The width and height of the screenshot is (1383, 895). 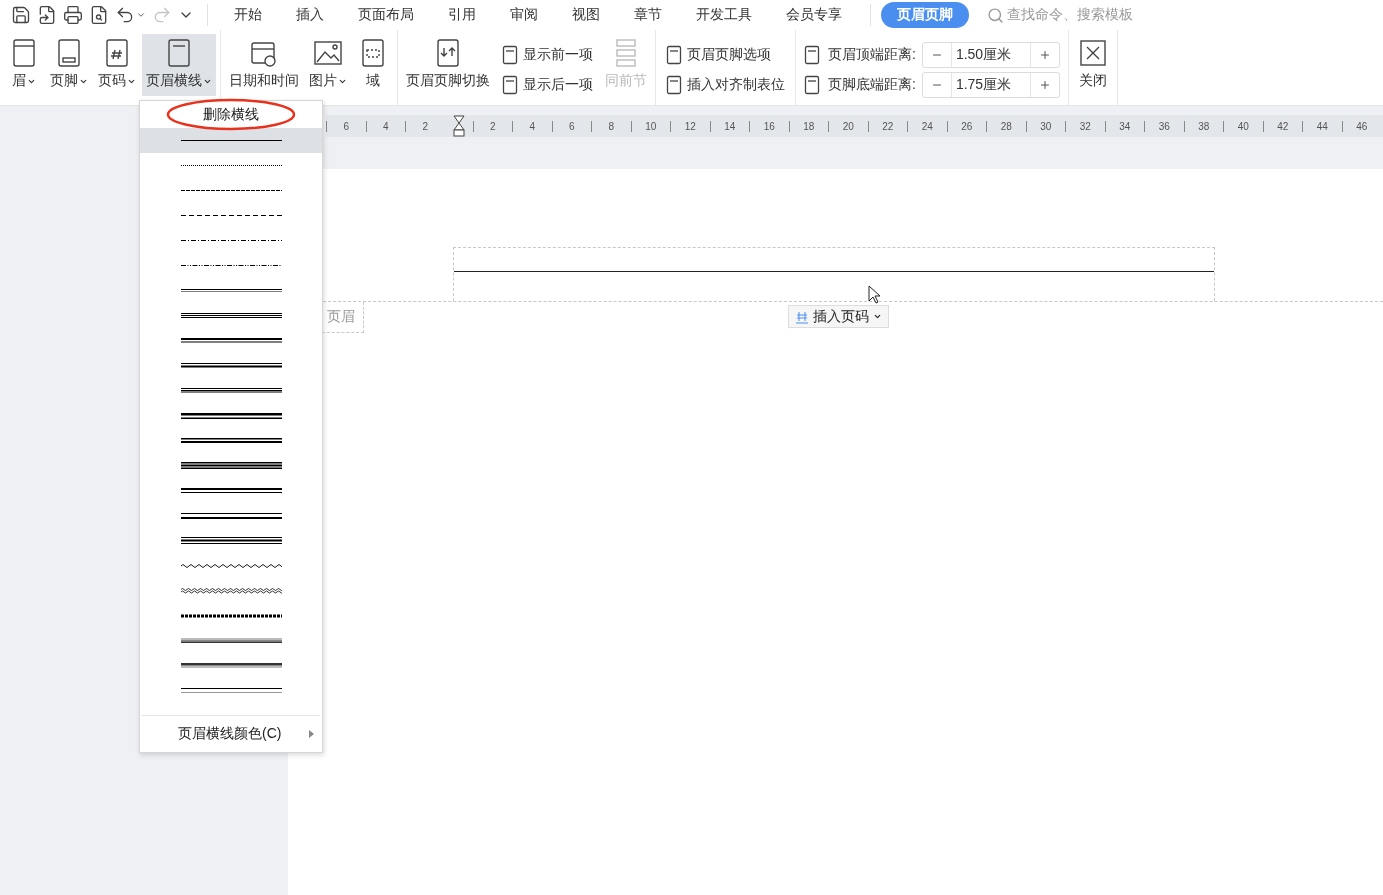 What do you see at coordinates (99, 15) in the screenshot?
I see `preview-icon` at bounding box center [99, 15].